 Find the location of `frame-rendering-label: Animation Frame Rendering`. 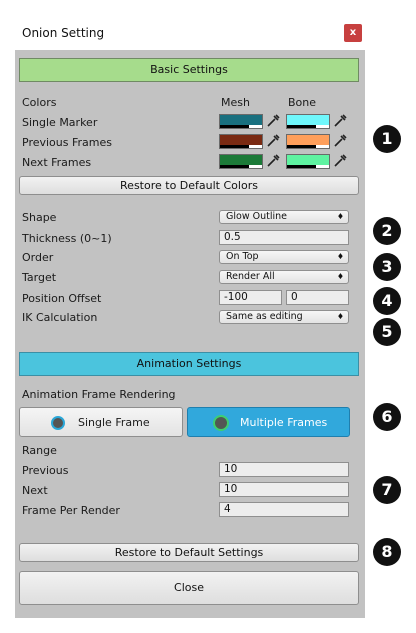

frame-rendering-label: Animation Frame Rendering is located at coordinates (99, 394).